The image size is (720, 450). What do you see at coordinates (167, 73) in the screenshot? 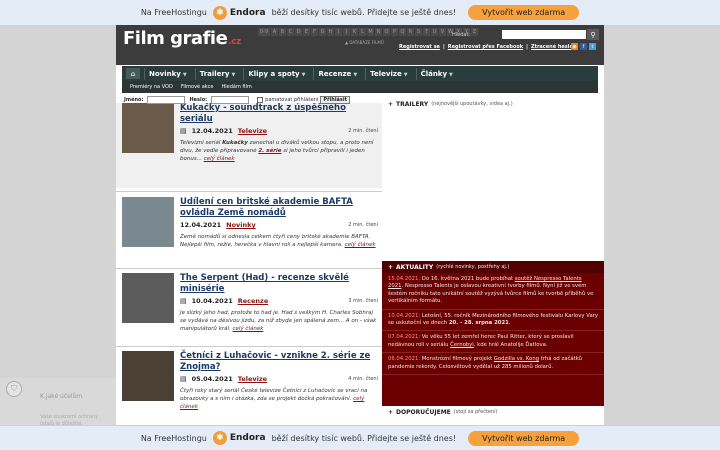
I see `nav-item-novinky: Novinky ▼` at bounding box center [167, 73].